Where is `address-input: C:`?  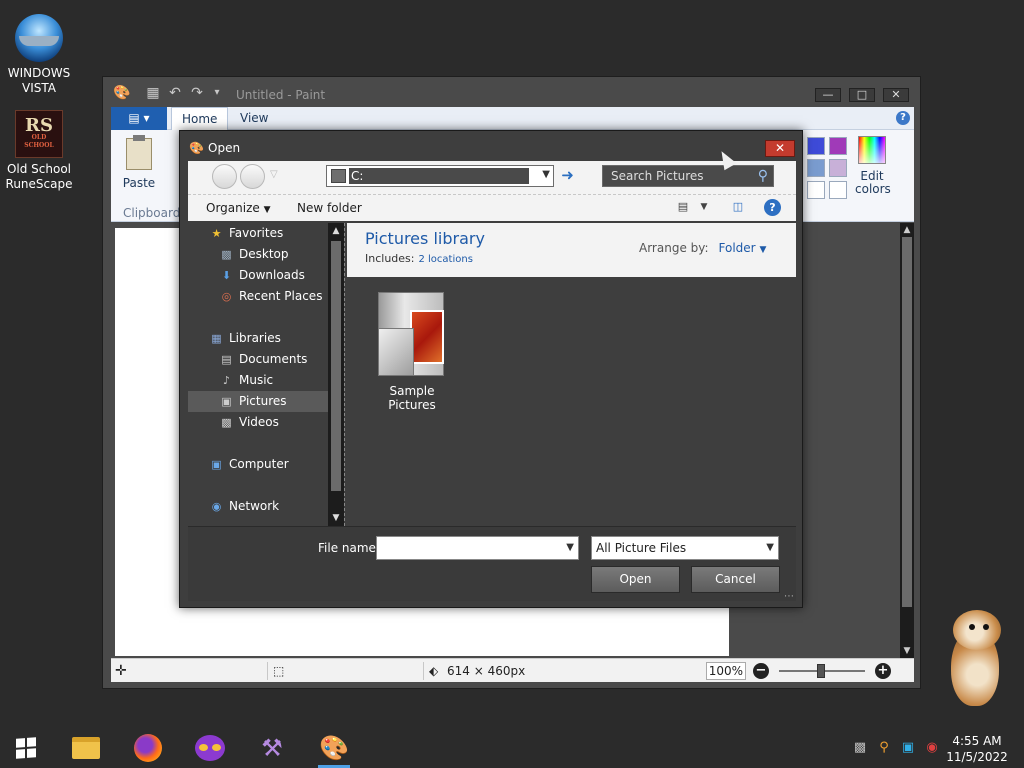 address-input: C: is located at coordinates (439, 176).